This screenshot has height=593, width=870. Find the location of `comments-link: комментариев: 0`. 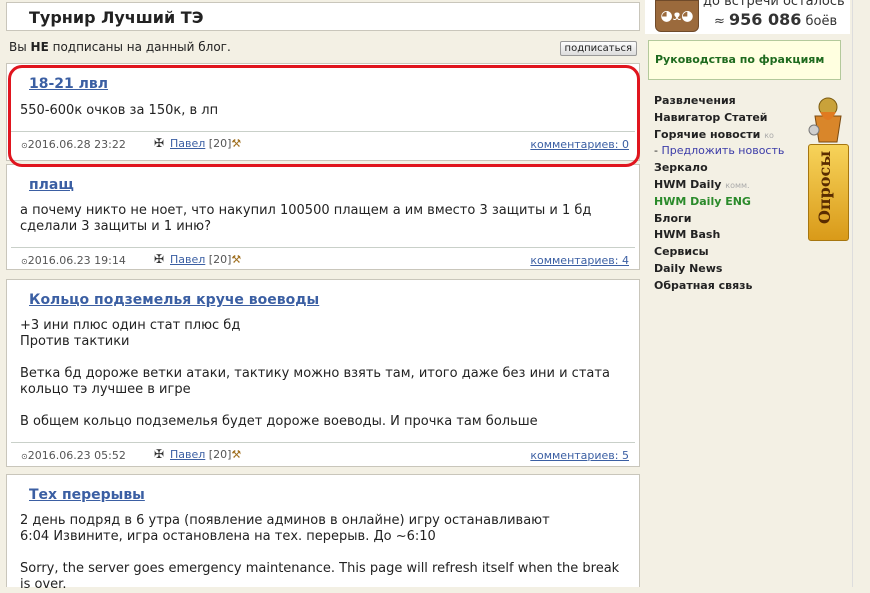

comments-link: комментариев: 0 is located at coordinates (579, 144).